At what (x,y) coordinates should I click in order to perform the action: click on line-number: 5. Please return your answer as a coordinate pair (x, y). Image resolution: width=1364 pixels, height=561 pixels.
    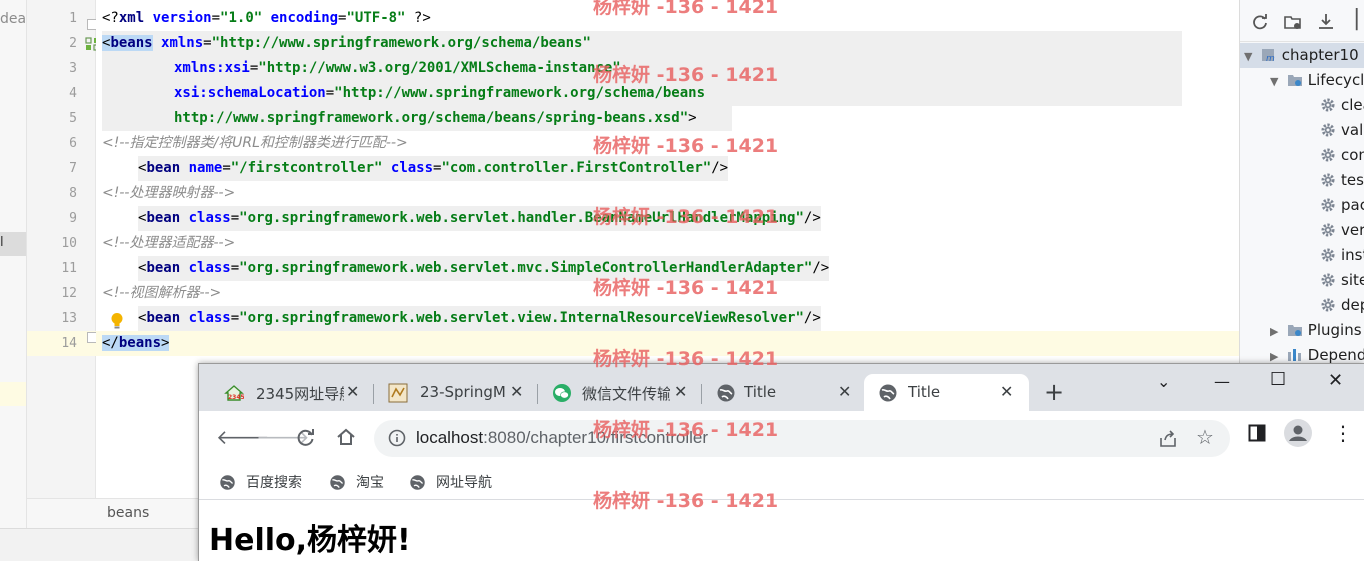
    Looking at the image, I should click on (73, 118).